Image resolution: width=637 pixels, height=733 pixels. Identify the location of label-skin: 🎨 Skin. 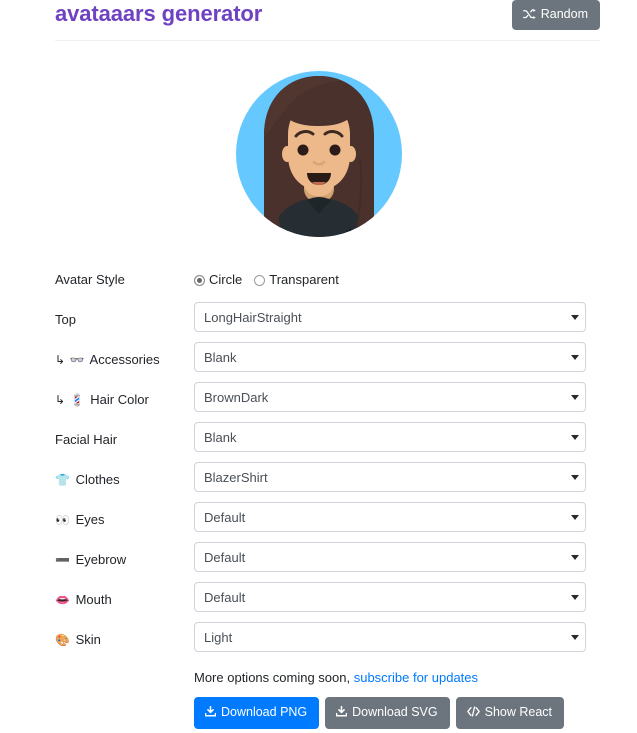
(78, 640).